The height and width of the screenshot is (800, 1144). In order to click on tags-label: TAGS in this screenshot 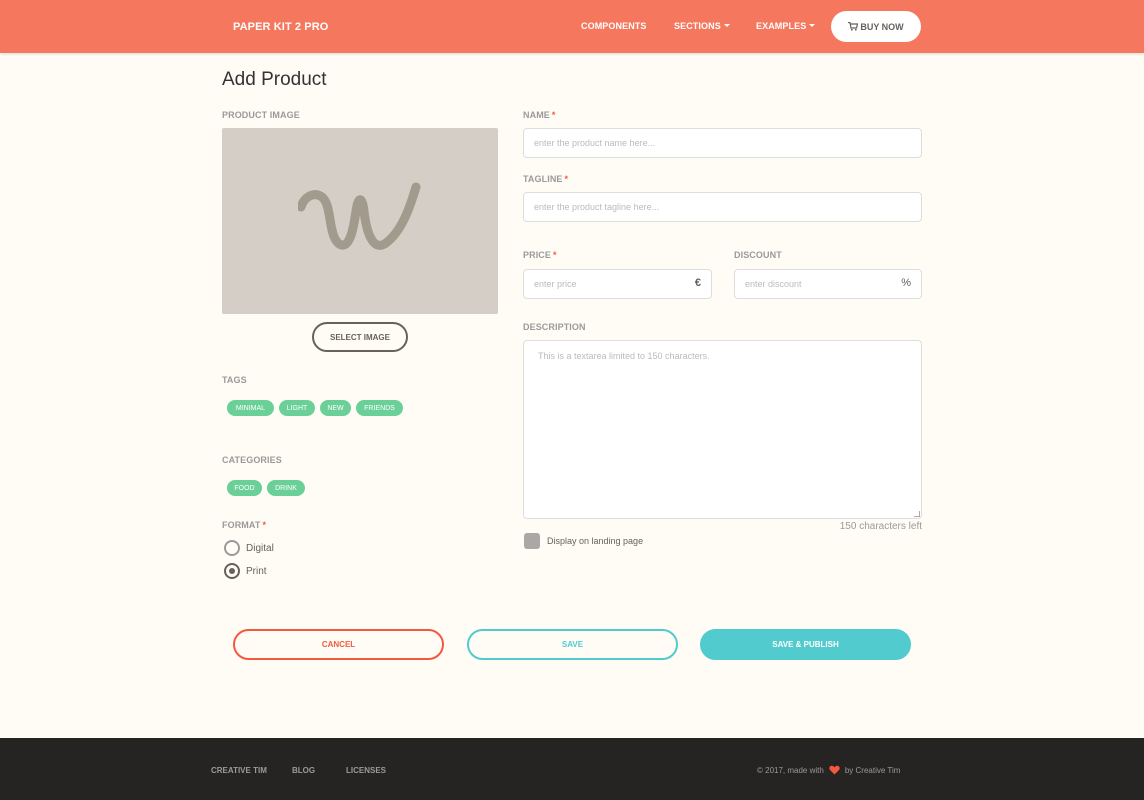, I will do `click(234, 380)`.